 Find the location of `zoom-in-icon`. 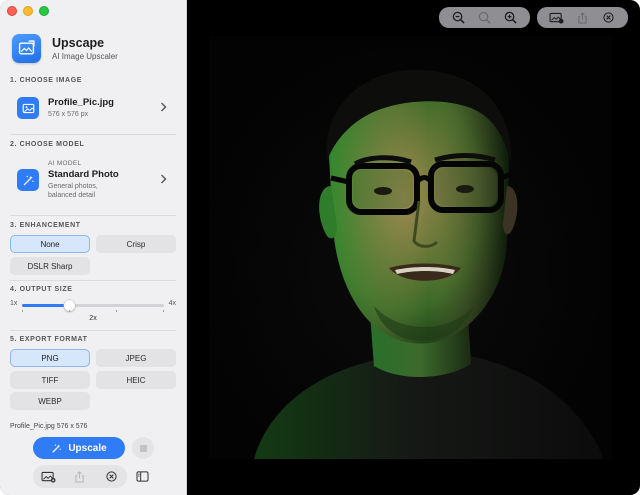

zoom-in-icon is located at coordinates (511, 17).